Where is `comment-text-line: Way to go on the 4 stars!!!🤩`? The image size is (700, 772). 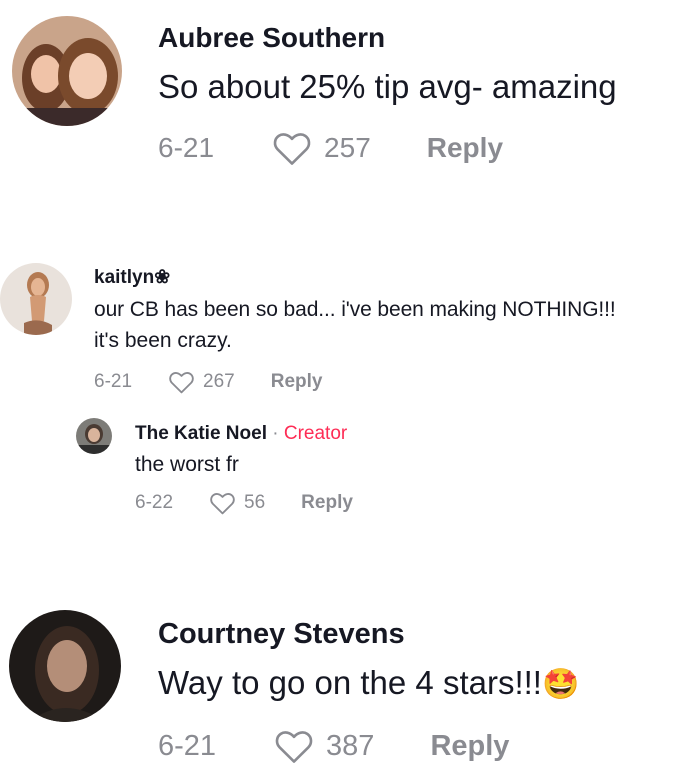 comment-text-line: Way to go on the 4 stars!!!🤩 is located at coordinates (368, 683).